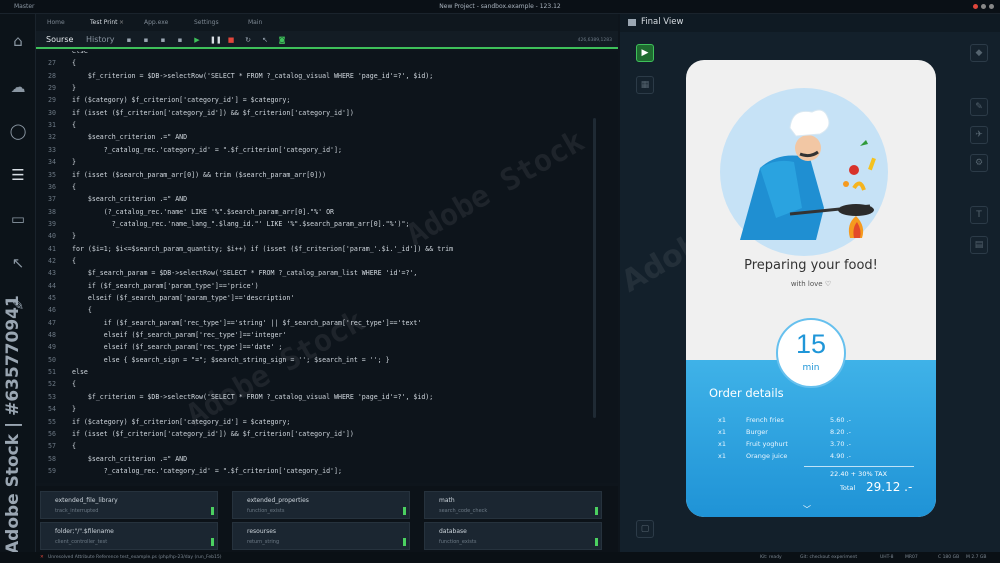 This screenshot has height=563, width=1000. What do you see at coordinates (828, 284) in the screenshot?
I see `heart-icon: ♡` at bounding box center [828, 284].